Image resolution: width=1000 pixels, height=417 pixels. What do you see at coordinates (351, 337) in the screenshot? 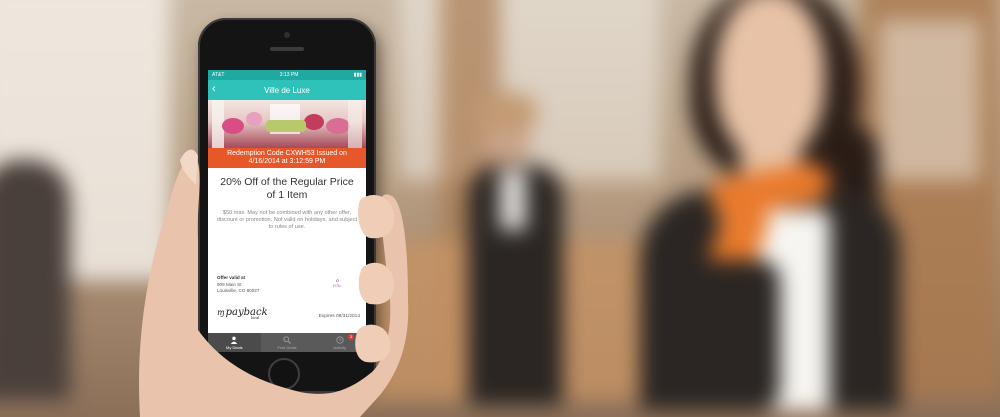
I see `activity-badge: 3` at bounding box center [351, 337].